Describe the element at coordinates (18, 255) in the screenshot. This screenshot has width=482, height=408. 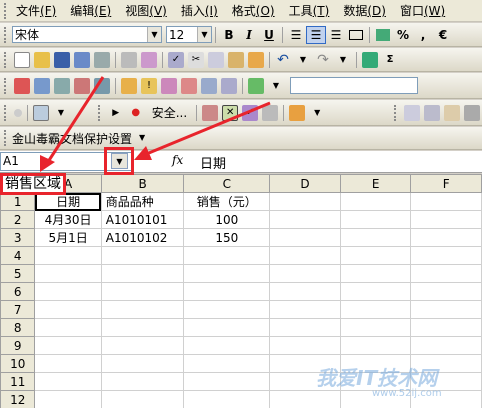
I see `row-header: 4` at that location.